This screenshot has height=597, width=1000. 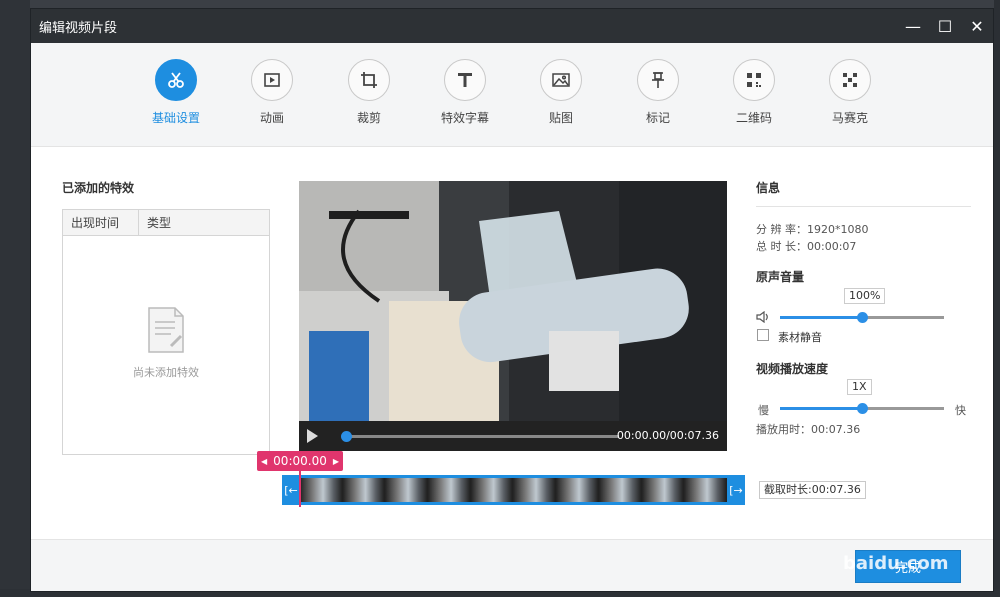 I want to click on tab-basic-settings: 基础设置, so click(x=176, y=92).